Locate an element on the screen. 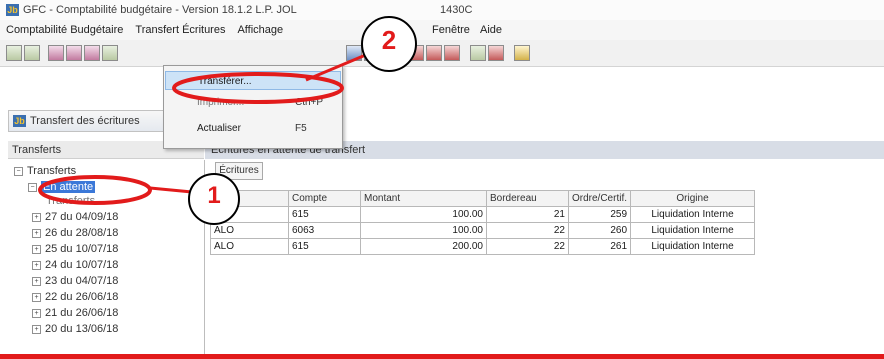 This screenshot has height=359, width=884. tree-root: − Transferts is located at coordinates (45, 171).